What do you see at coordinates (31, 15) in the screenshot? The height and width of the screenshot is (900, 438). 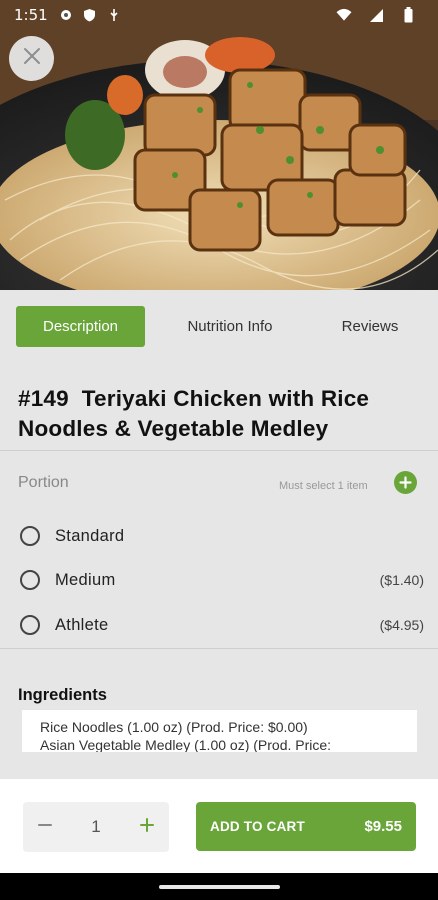 I see `status-time: 1:51` at bounding box center [31, 15].